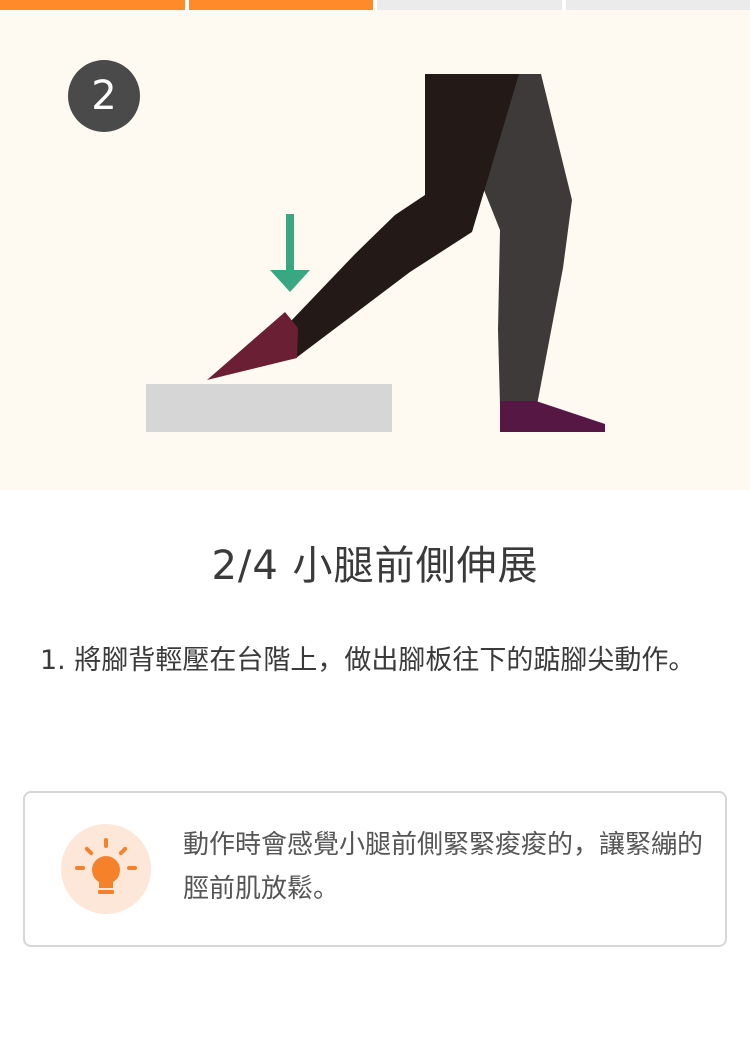 The image size is (750, 1060). Describe the element at coordinates (404, 216) in the screenshot. I see `front-leg` at that location.